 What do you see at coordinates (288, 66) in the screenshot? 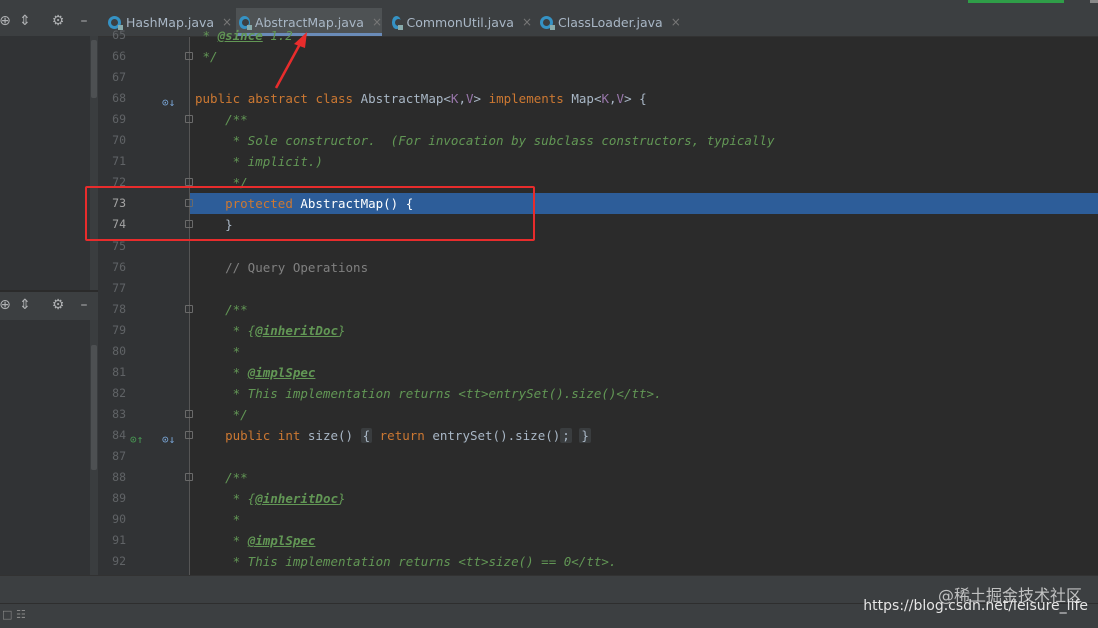
I see `arrow-shaft` at bounding box center [288, 66].